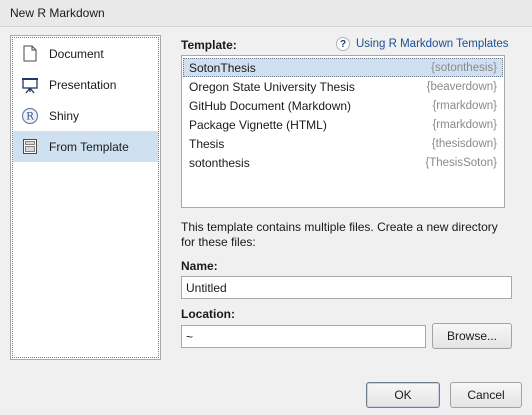 Image resolution: width=532 pixels, height=415 pixels. What do you see at coordinates (219, 162) in the screenshot?
I see `template-name: sotonthesis` at bounding box center [219, 162].